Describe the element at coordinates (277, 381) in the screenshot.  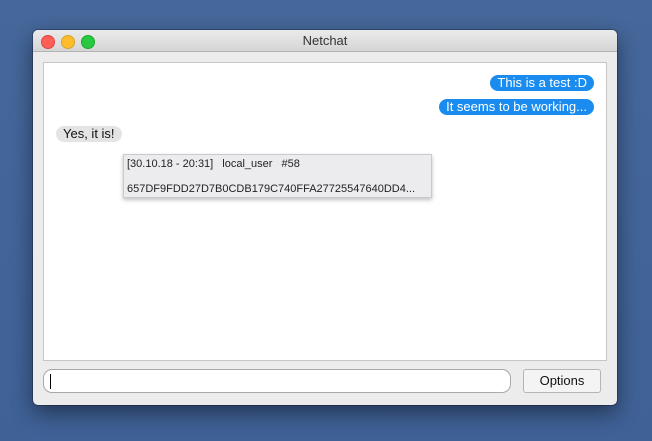
I see `message-input` at that location.